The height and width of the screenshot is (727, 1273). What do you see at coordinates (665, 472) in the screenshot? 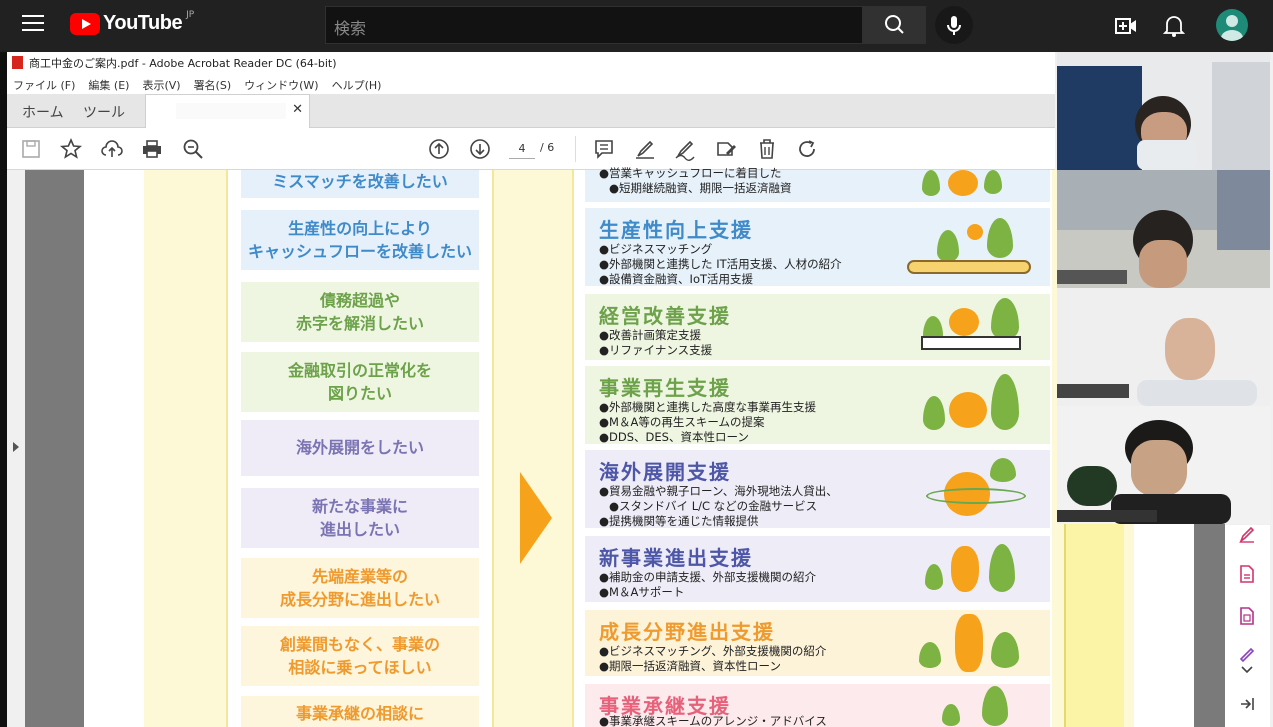
I see `support-title: 海外展開支援` at bounding box center [665, 472].